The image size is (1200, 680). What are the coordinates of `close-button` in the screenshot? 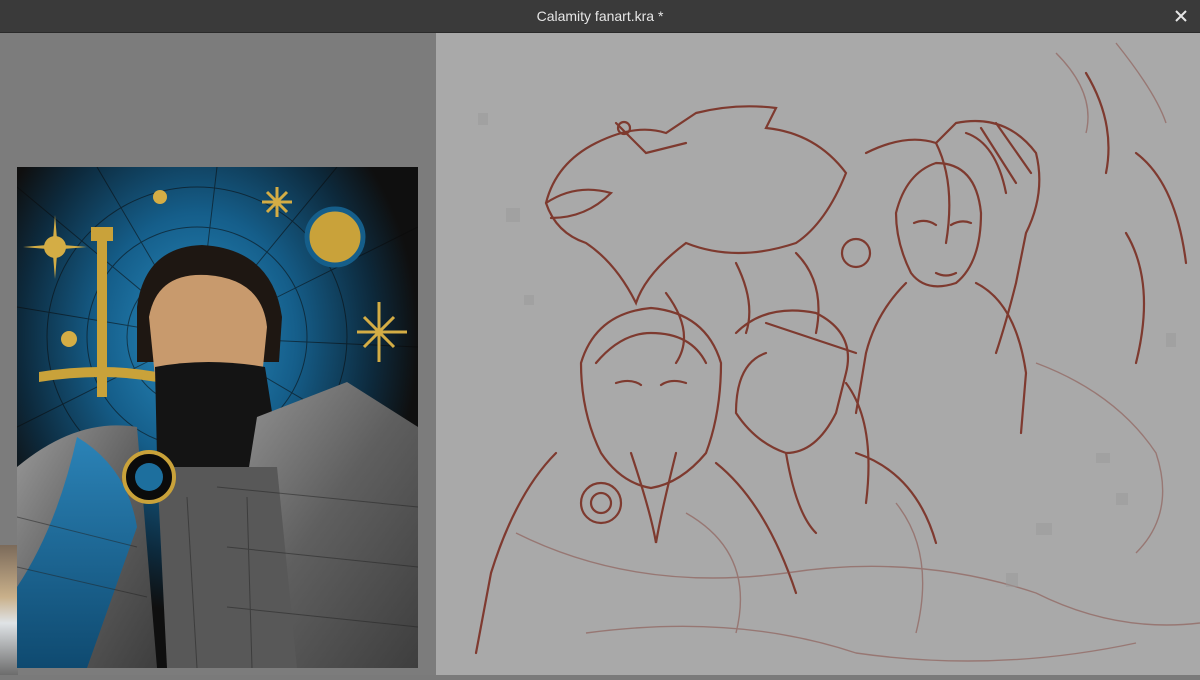 It's located at (1181, 16).